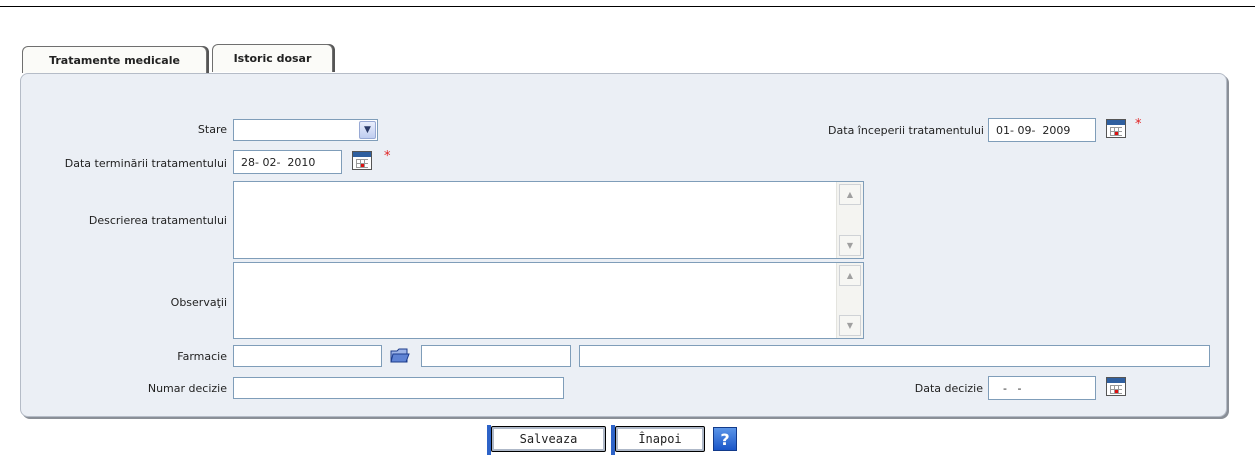  What do you see at coordinates (725, 439) in the screenshot?
I see `help-icon: ?` at bounding box center [725, 439].